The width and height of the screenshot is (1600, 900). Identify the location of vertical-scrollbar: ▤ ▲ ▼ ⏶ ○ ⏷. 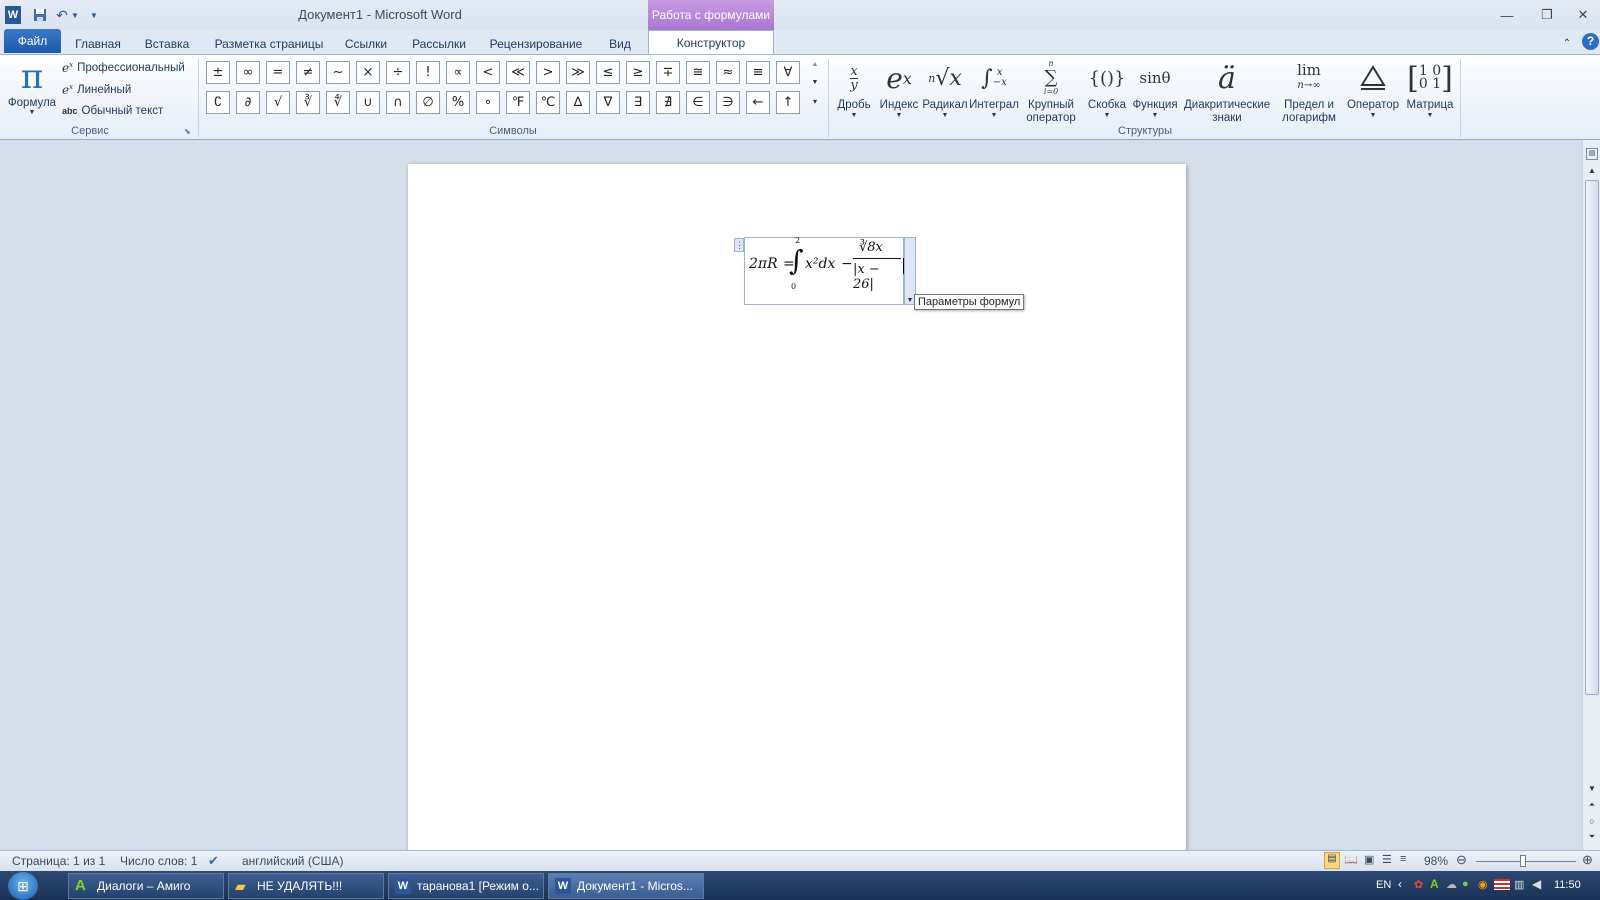
(1591, 495).